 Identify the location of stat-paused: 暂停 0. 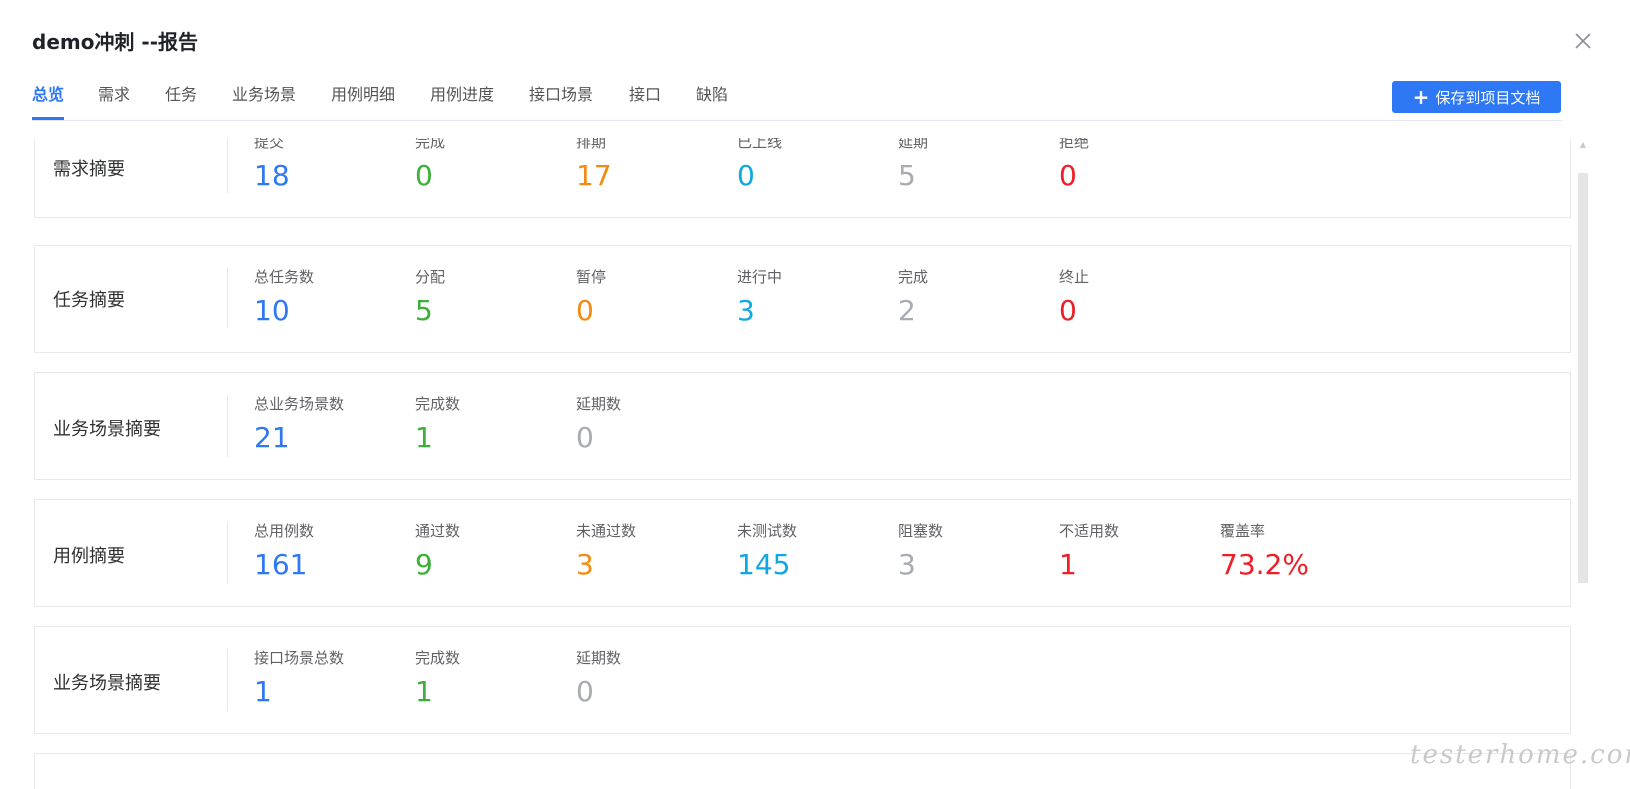
(591, 296).